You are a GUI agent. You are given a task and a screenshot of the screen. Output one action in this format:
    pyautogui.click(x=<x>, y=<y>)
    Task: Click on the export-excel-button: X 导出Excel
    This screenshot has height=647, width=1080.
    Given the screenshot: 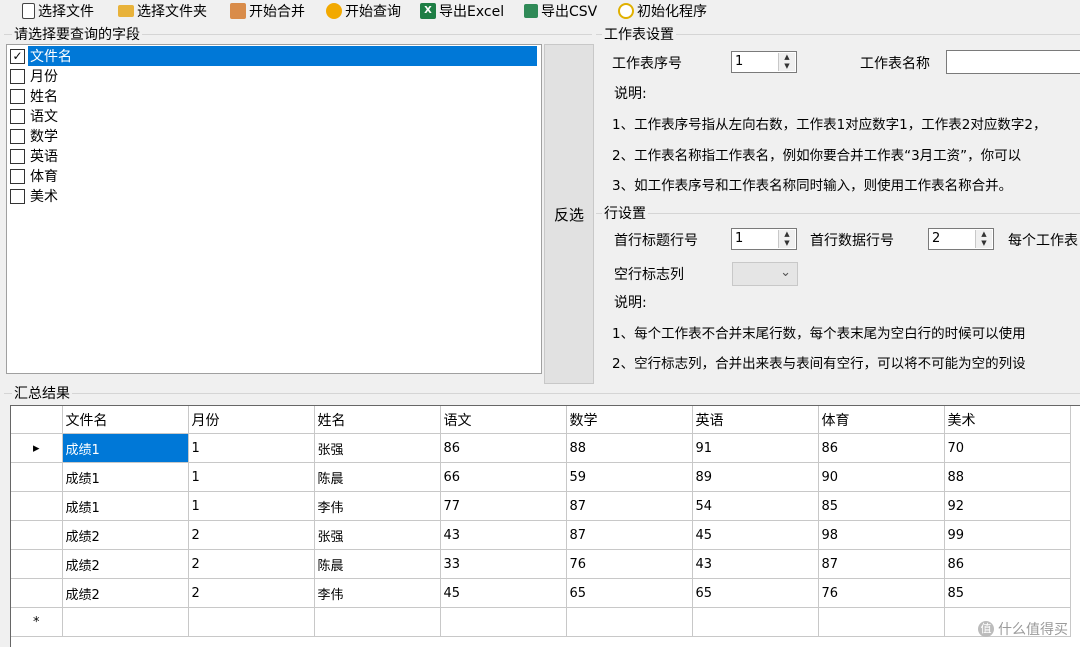 What is the action you would take?
    pyautogui.click(x=462, y=11)
    